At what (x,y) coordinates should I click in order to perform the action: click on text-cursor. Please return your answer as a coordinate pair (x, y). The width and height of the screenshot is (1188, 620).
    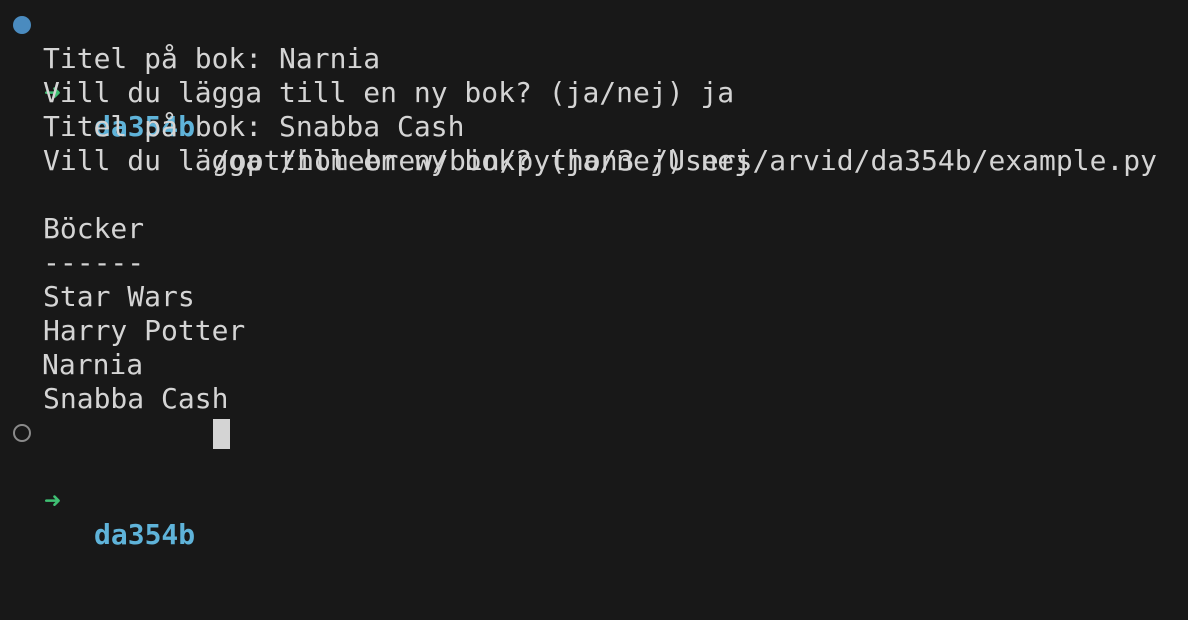
    Looking at the image, I should click on (221, 434).